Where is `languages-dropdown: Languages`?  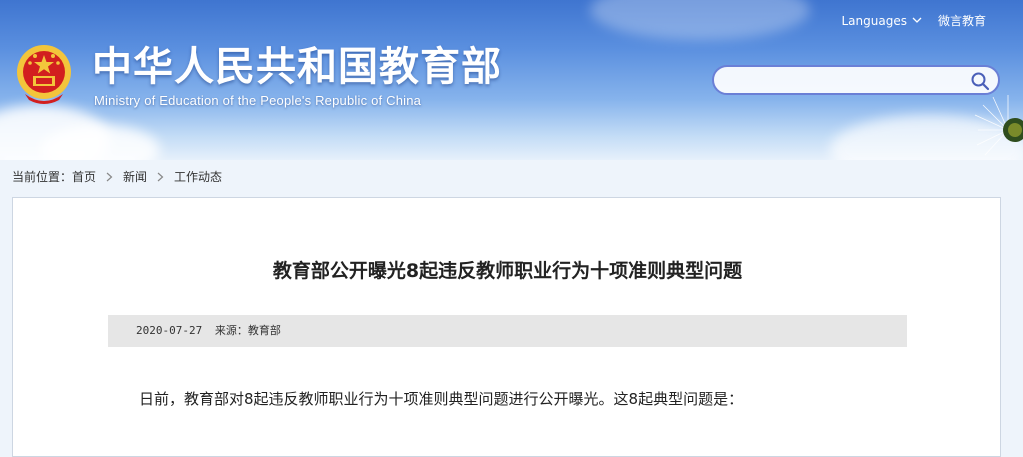 languages-dropdown: Languages is located at coordinates (882, 21).